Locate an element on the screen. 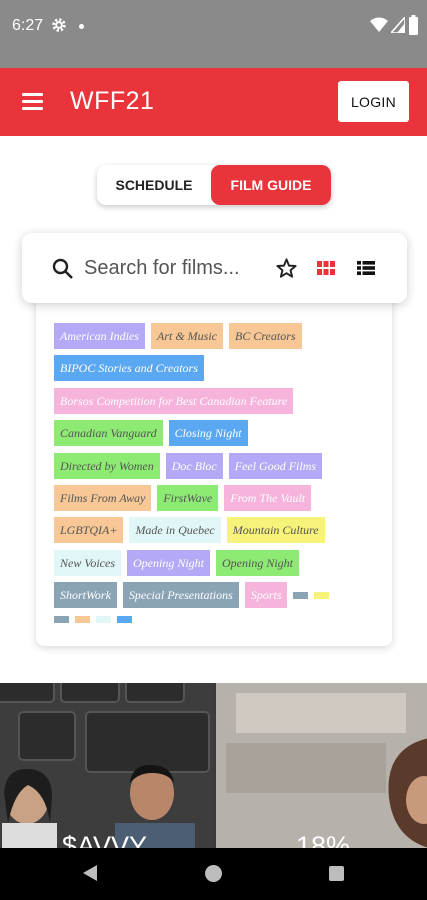 The image size is (427, 900). signal-icon is located at coordinates (398, 25).